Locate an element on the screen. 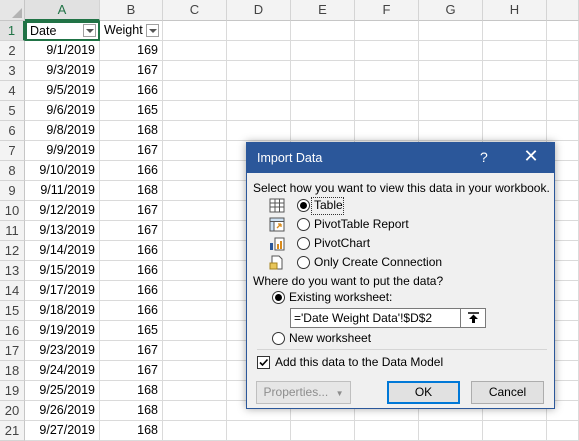  date-cell: 9/24/2019 is located at coordinates (62, 371).